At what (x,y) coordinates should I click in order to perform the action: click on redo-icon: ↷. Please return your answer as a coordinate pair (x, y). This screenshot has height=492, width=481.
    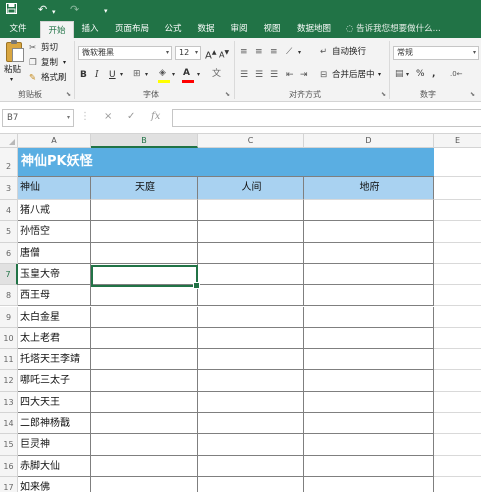
    Looking at the image, I should click on (74, 10).